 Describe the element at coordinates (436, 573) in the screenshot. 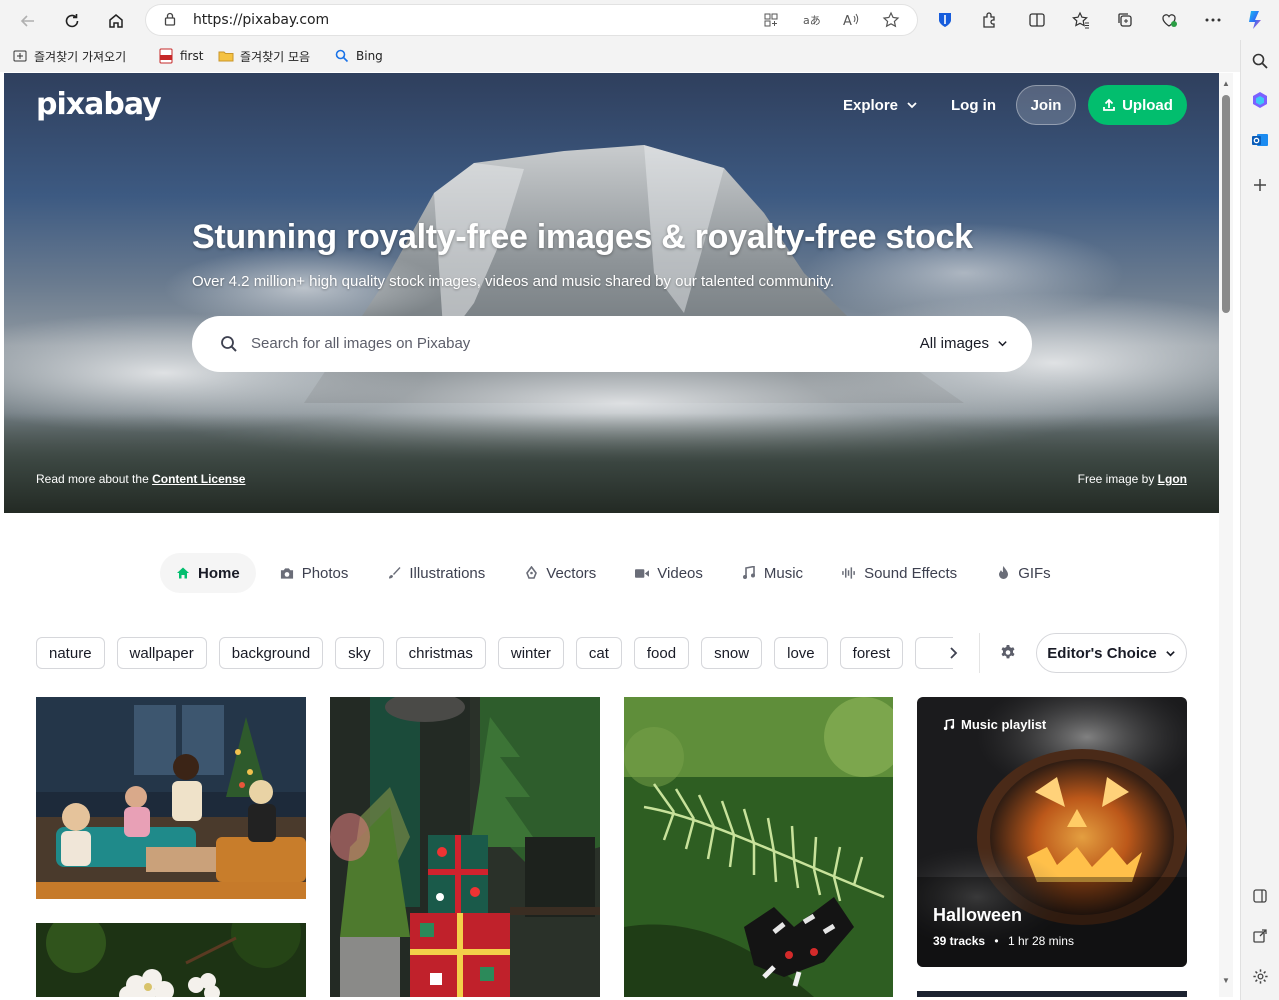

I see `tab-illustrations: Illustrations` at that location.